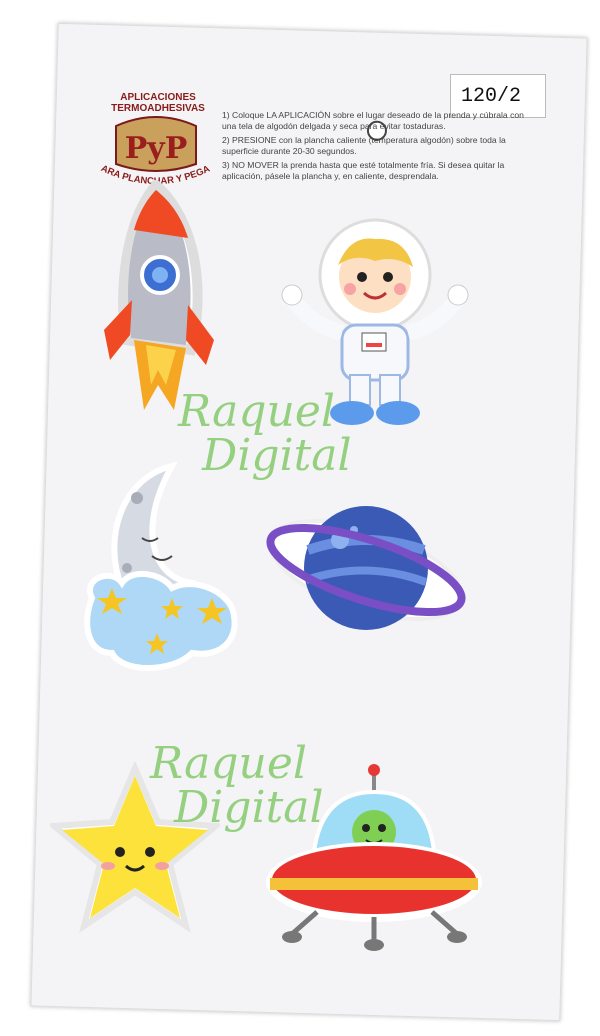 Image resolution: width=600 pixels, height=1036 pixels. What do you see at coordinates (366, 568) in the screenshot?
I see `planet-sticker` at bounding box center [366, 568].